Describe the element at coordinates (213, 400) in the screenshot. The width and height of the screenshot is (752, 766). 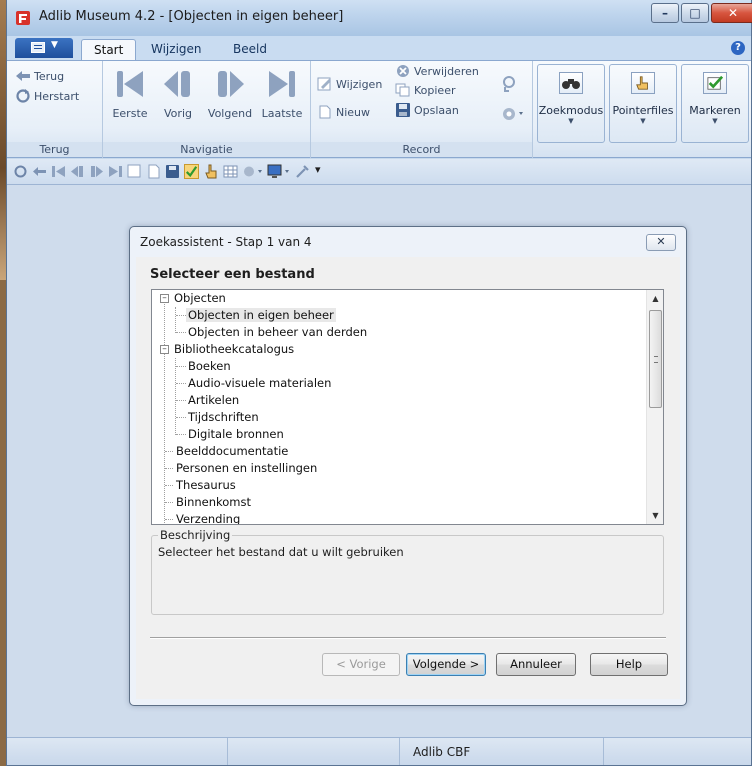
I see `tree-item-artikelen: Artikelen` at that location.